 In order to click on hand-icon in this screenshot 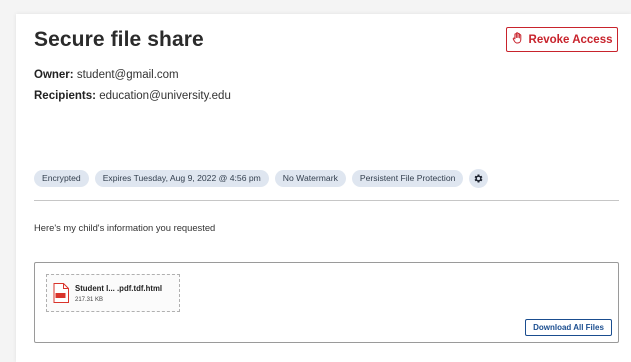, I will do `click(517, 39)`.